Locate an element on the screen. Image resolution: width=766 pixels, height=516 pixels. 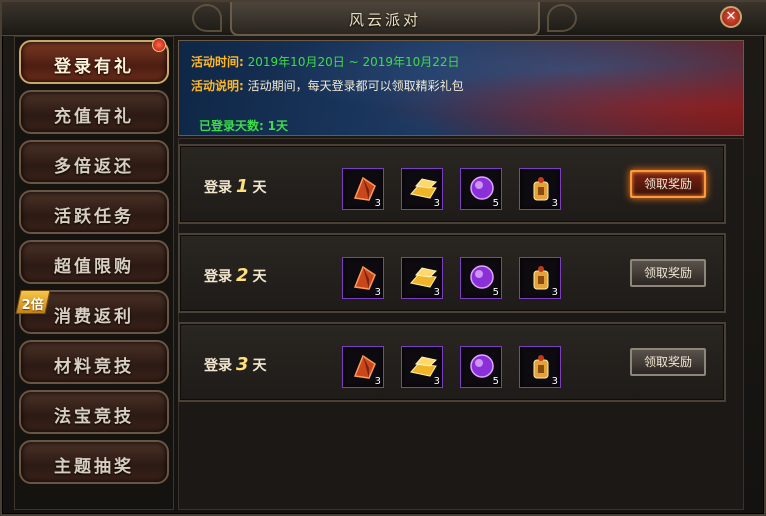
day-label: 登录 3 天 is located at coordinates (235, 364).